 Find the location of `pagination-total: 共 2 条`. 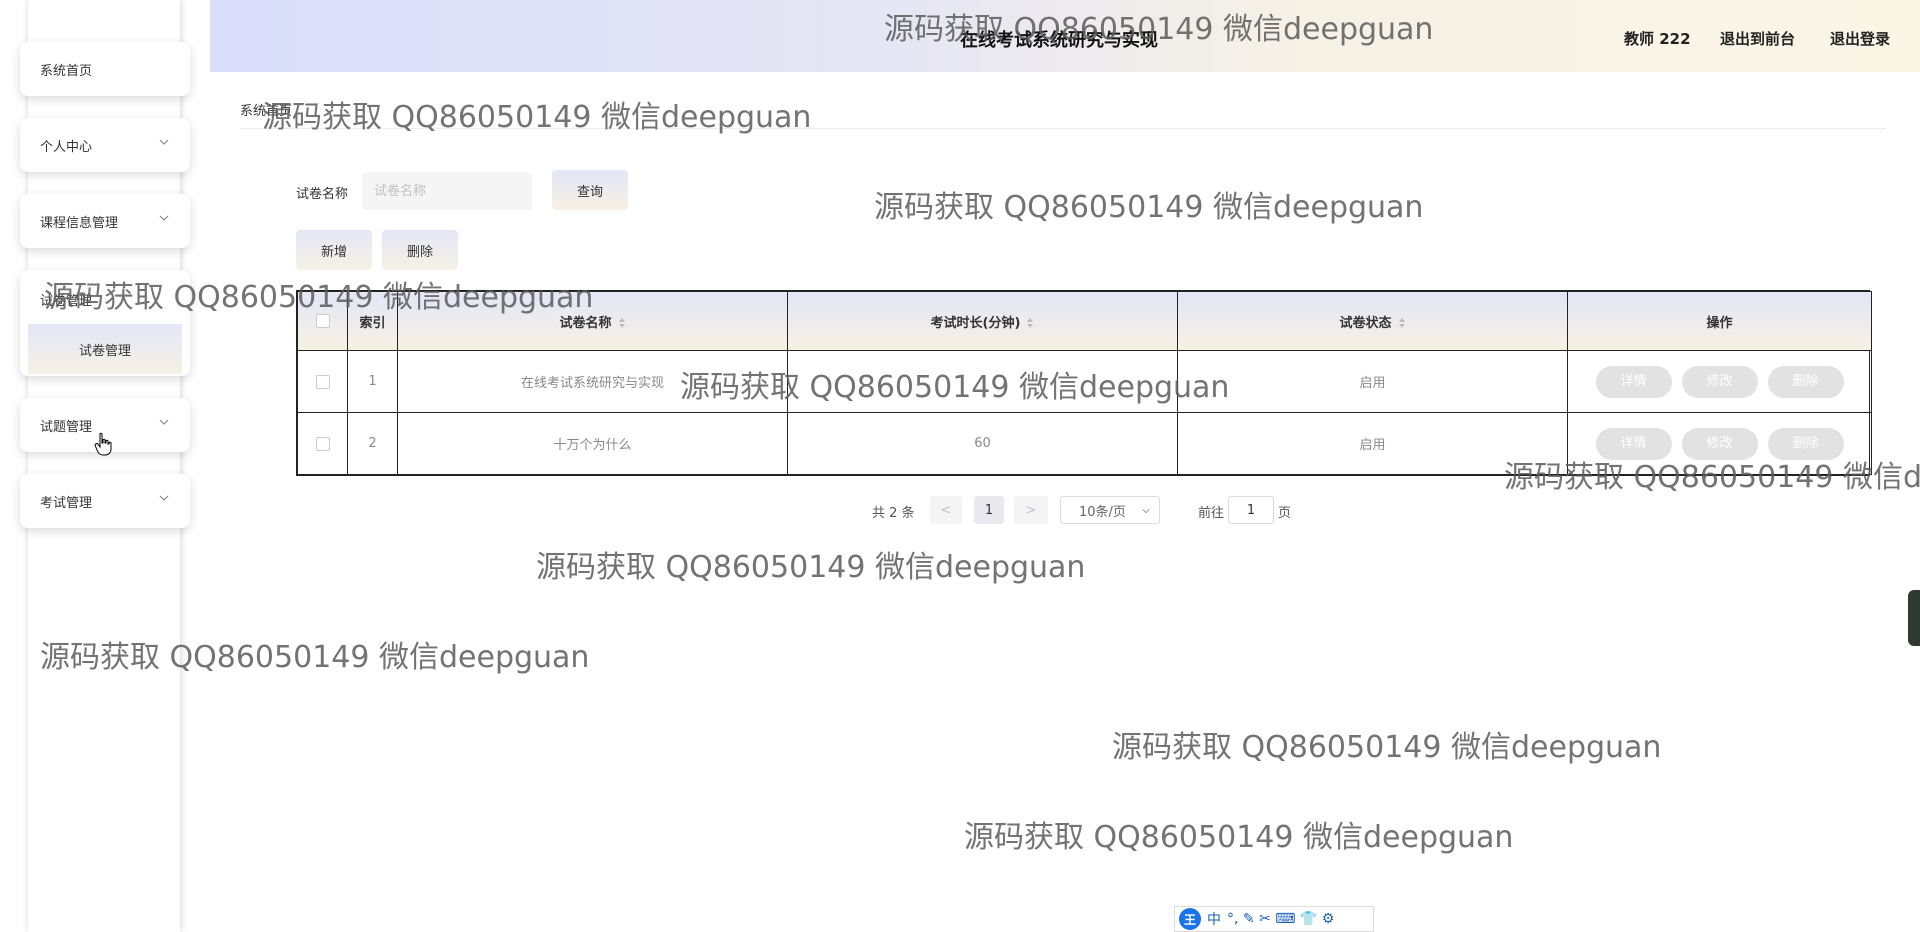

pagination-total: 共 2 条 is located at coordinates (893, 513).